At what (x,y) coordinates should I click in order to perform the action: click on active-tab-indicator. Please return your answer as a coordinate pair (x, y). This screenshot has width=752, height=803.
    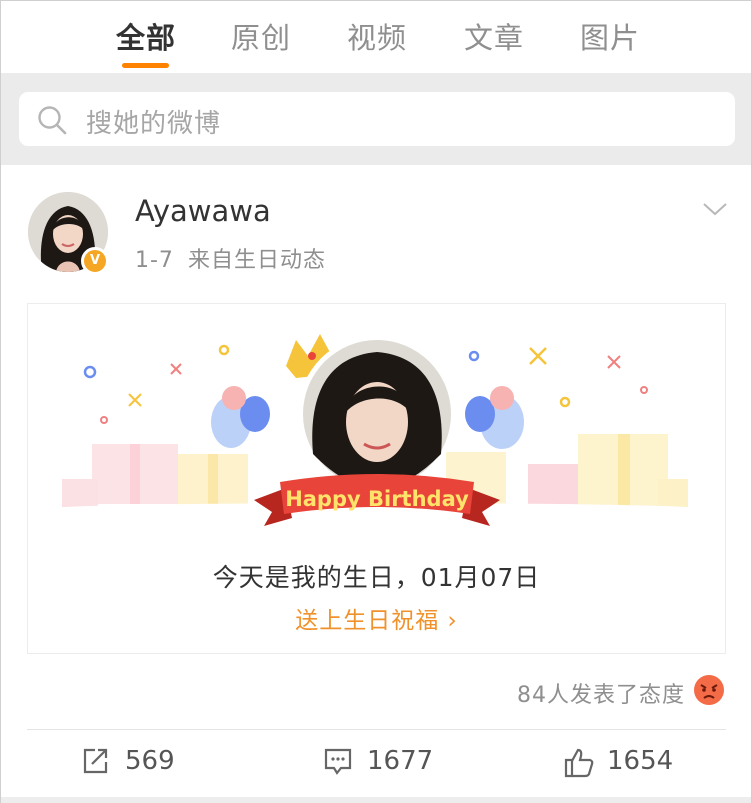
    Looking at the image, I should click on (145, 65).